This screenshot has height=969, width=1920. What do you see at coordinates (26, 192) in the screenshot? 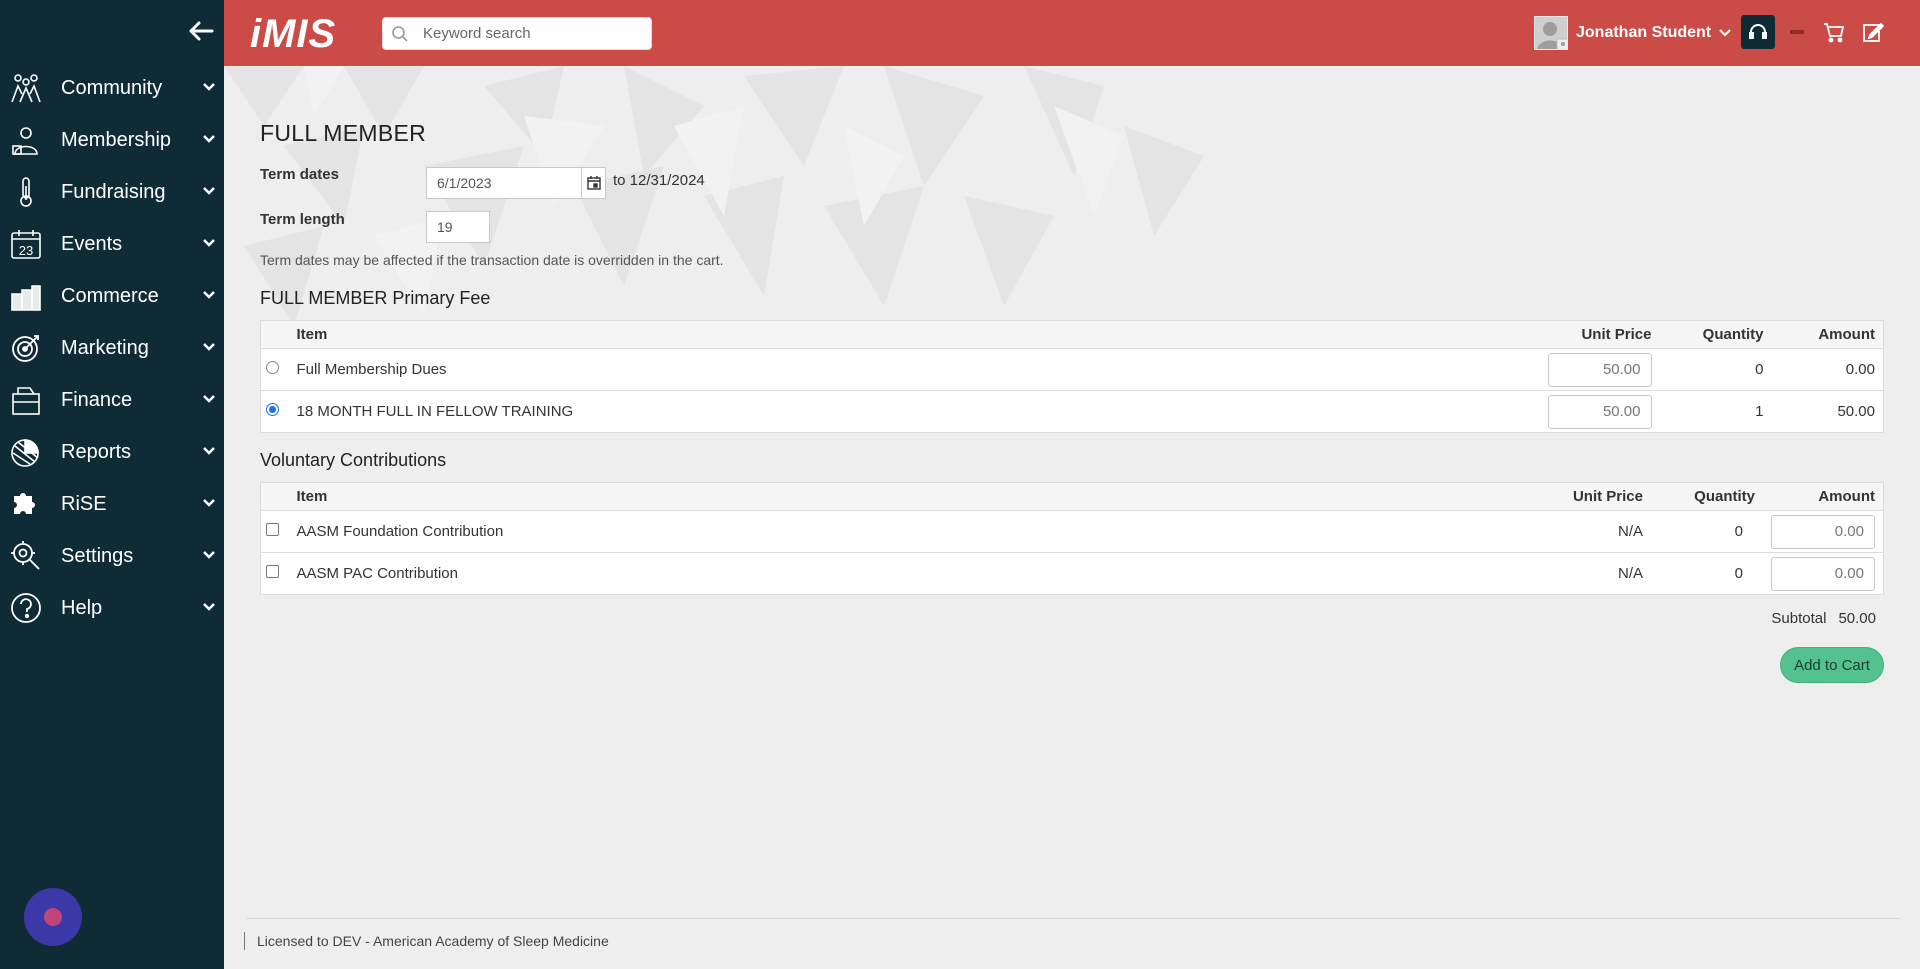
I see `fundraising-icon` at bounding box center [26, 192].